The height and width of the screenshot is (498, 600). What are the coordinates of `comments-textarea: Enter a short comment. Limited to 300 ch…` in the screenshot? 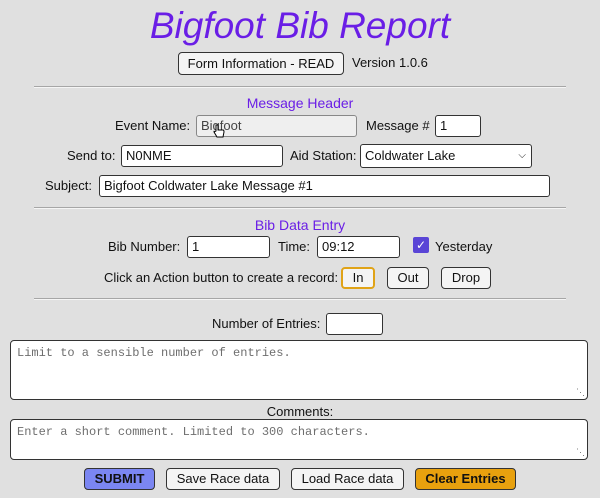 It's located at (299, 439).